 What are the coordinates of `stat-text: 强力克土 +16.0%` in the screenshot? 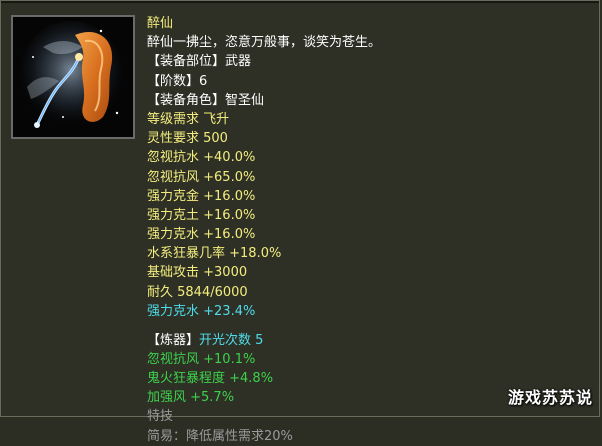 It's located at (201, 215).